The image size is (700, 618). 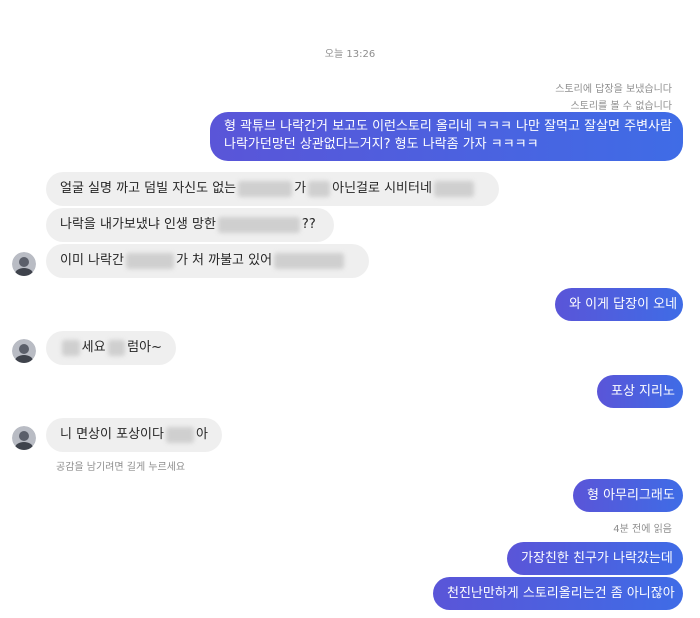 I want to click on incoming-message: 나락을 내가보냈냐 인생 망한 ??, so click(x=190, y=225).